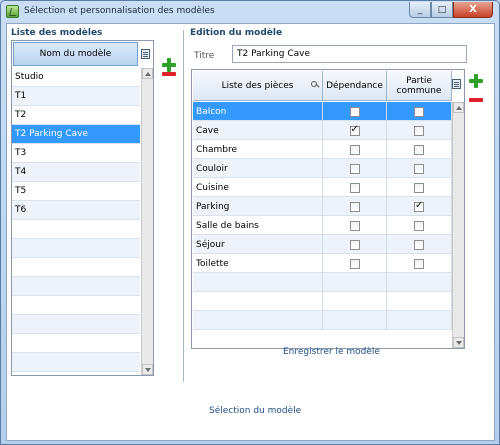 Image resolution: width=500 pixels, height=445 pixels. I want to click on list-item: T1, so click(76, 96).